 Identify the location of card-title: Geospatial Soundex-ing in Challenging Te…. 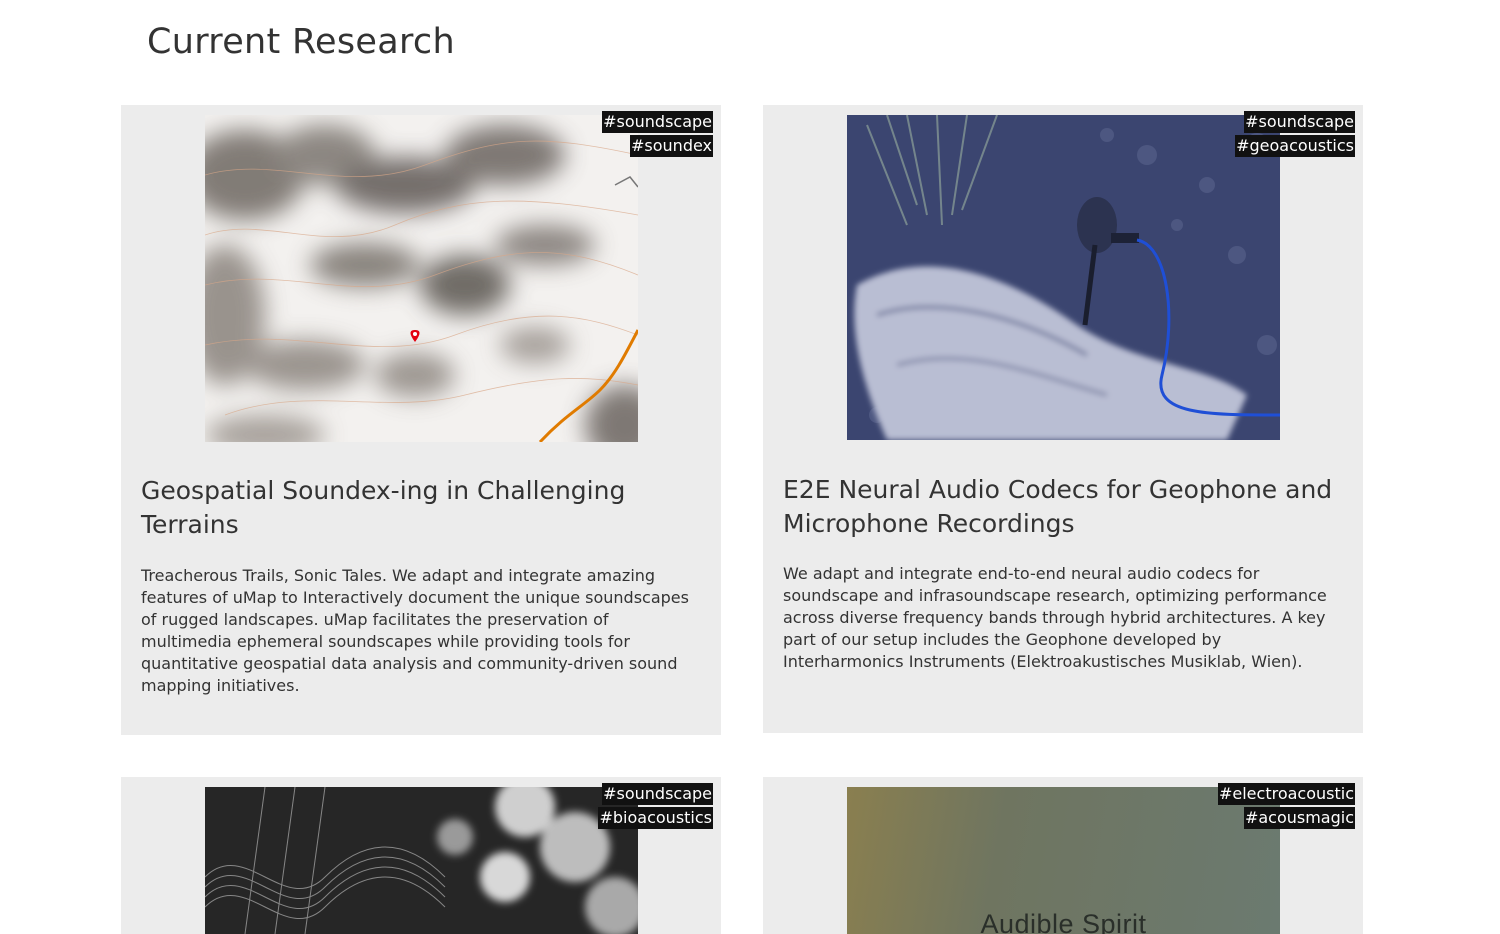
(421, 508).